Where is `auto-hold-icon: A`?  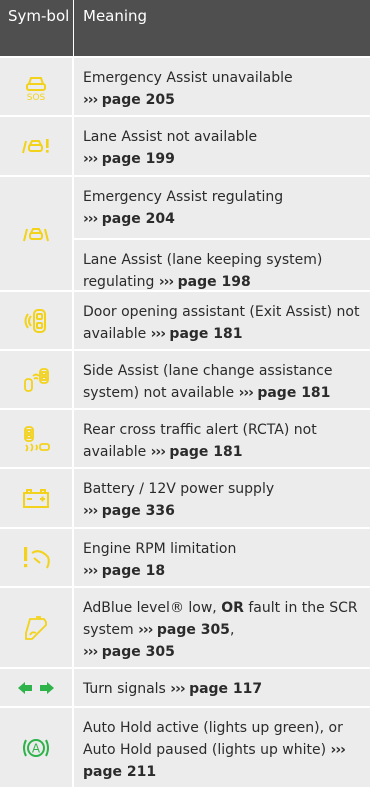 auto-hold-icon: A is located at coordinates (37, 747).